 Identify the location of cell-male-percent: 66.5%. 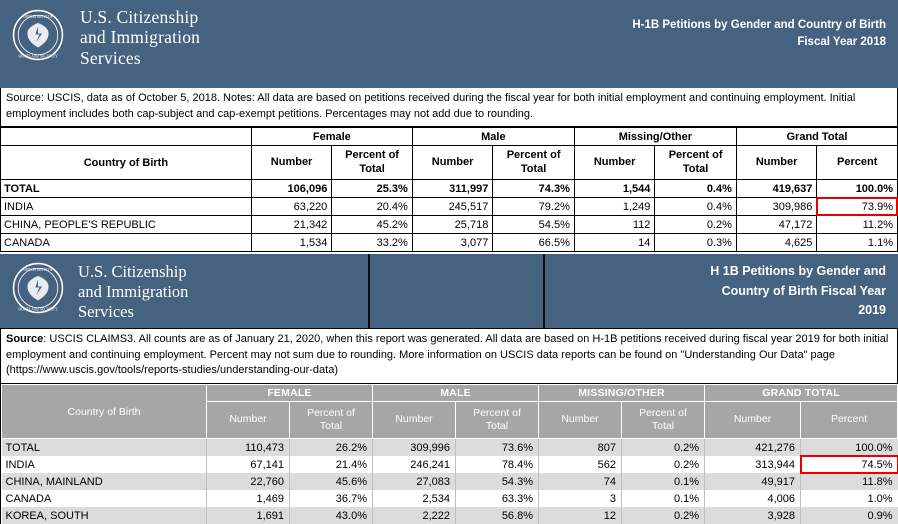
(533, 243).